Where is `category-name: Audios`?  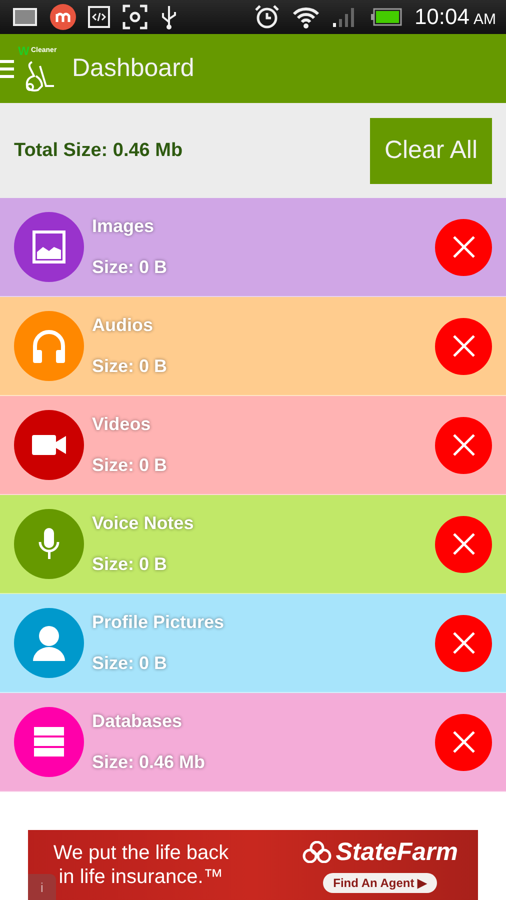 category-name: Audios is located at coordinates (123, 325).